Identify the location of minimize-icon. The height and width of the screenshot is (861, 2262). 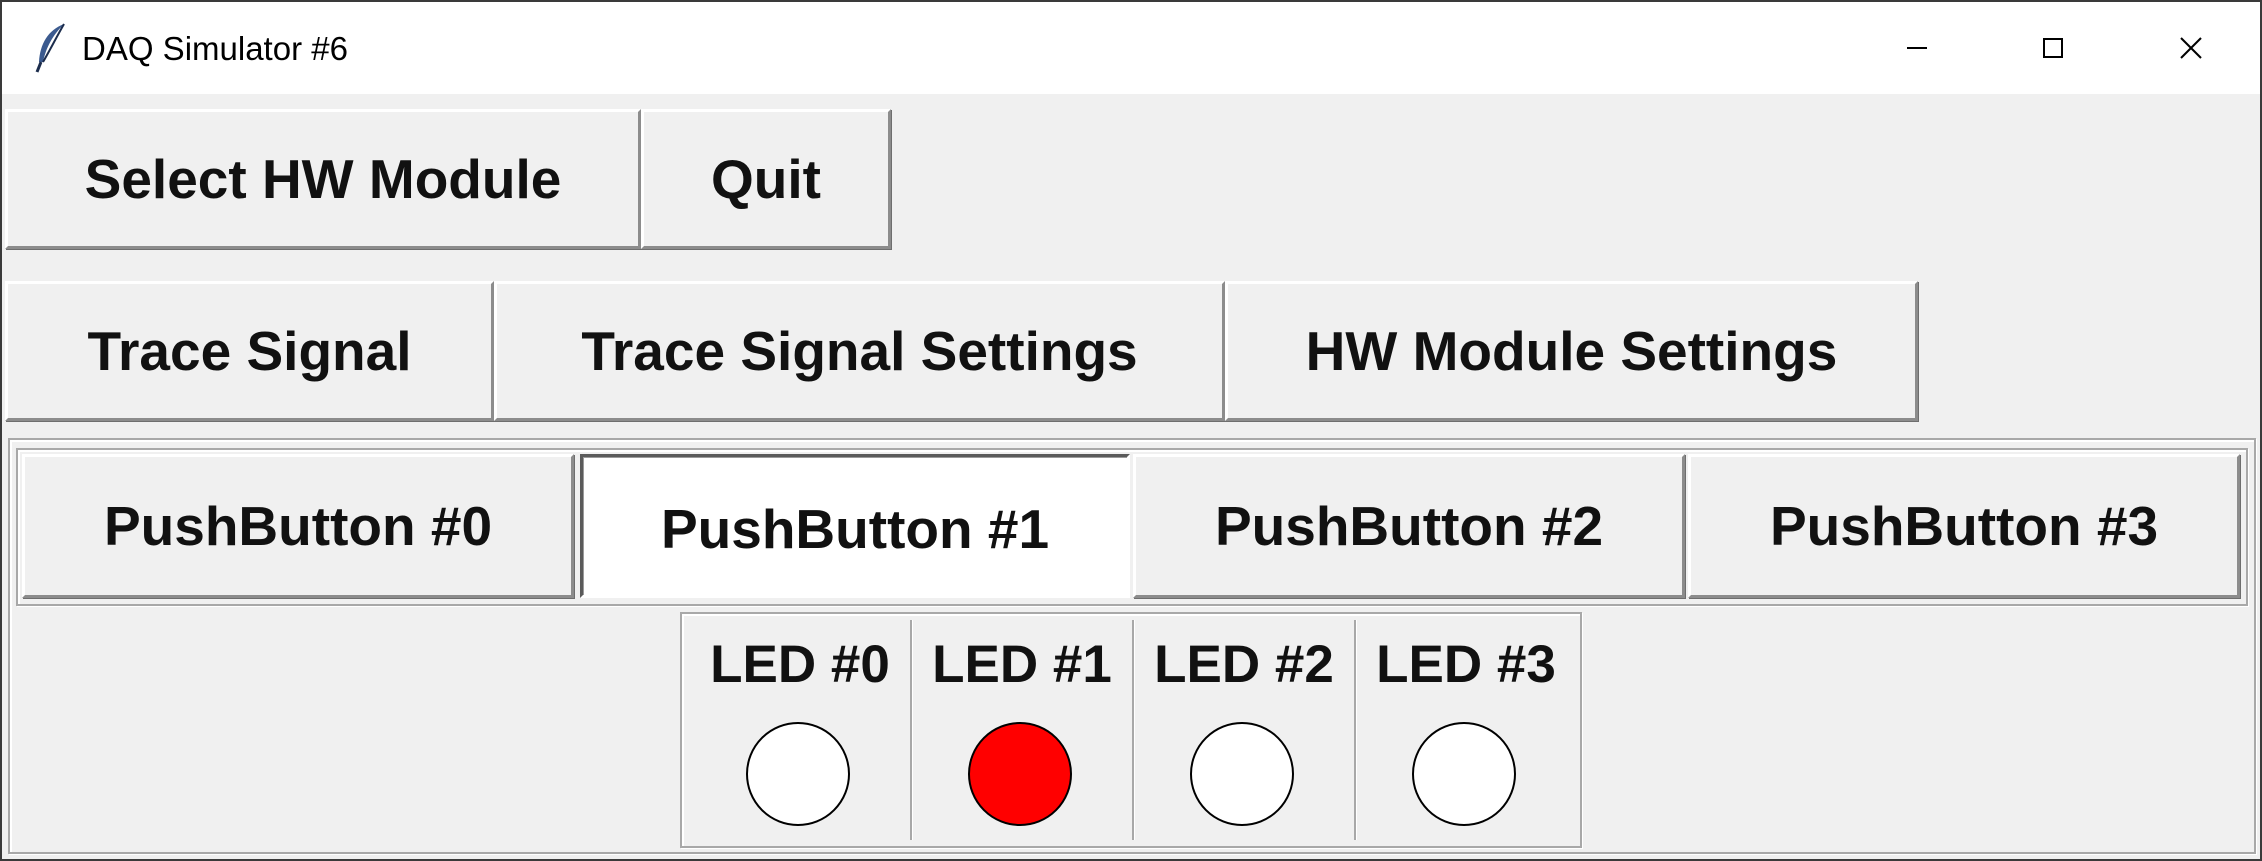
(1917, 48).